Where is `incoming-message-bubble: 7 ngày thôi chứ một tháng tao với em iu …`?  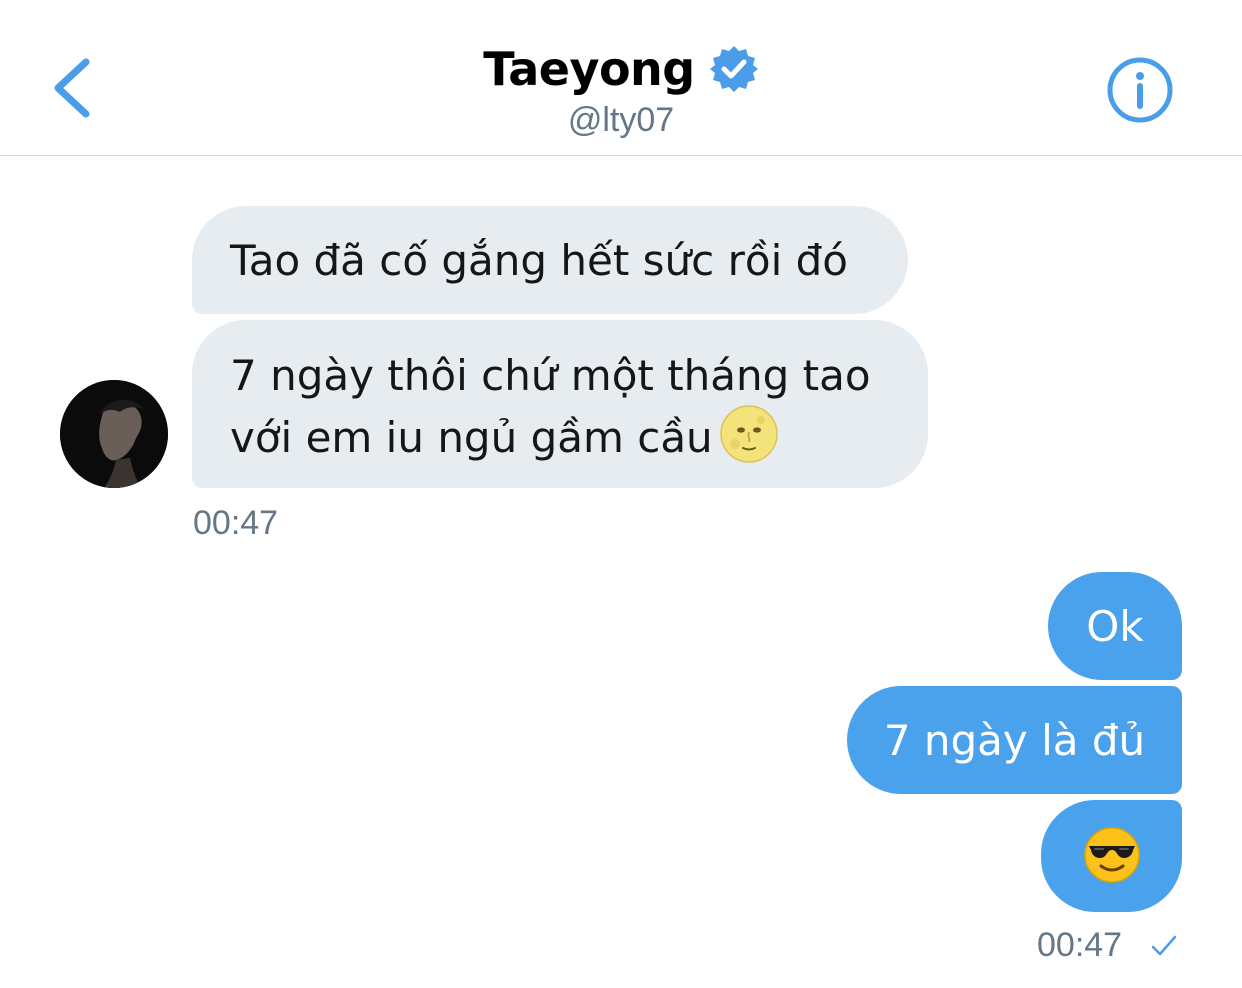
incoming-message-bubble: 7 ngày thôi chứ một tháng tao với em iu … is located at coordinates (560, 404).